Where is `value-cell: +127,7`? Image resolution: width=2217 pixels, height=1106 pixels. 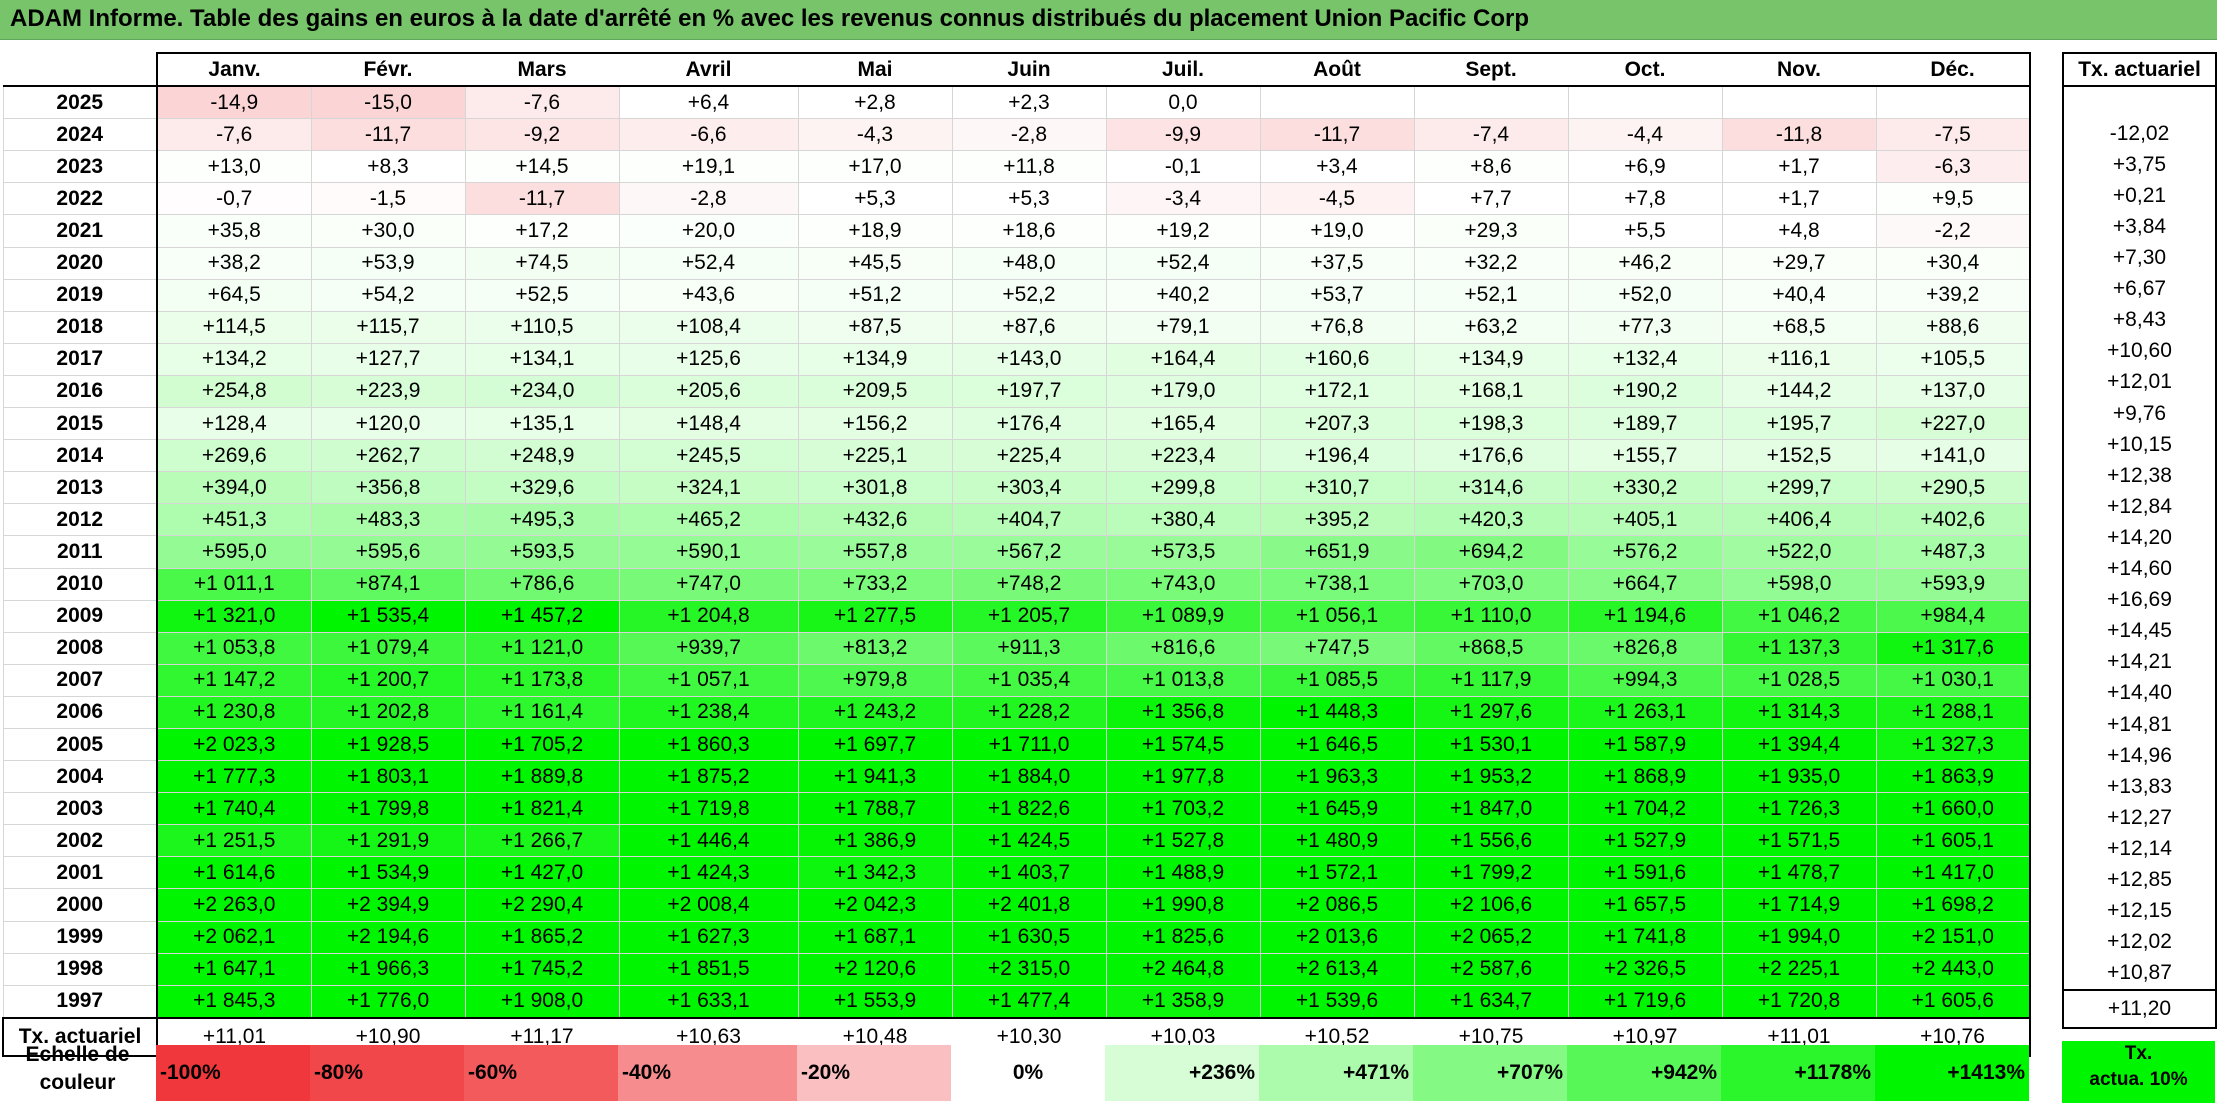 value-cell: +127,7 is located at coordinates (388, 359).